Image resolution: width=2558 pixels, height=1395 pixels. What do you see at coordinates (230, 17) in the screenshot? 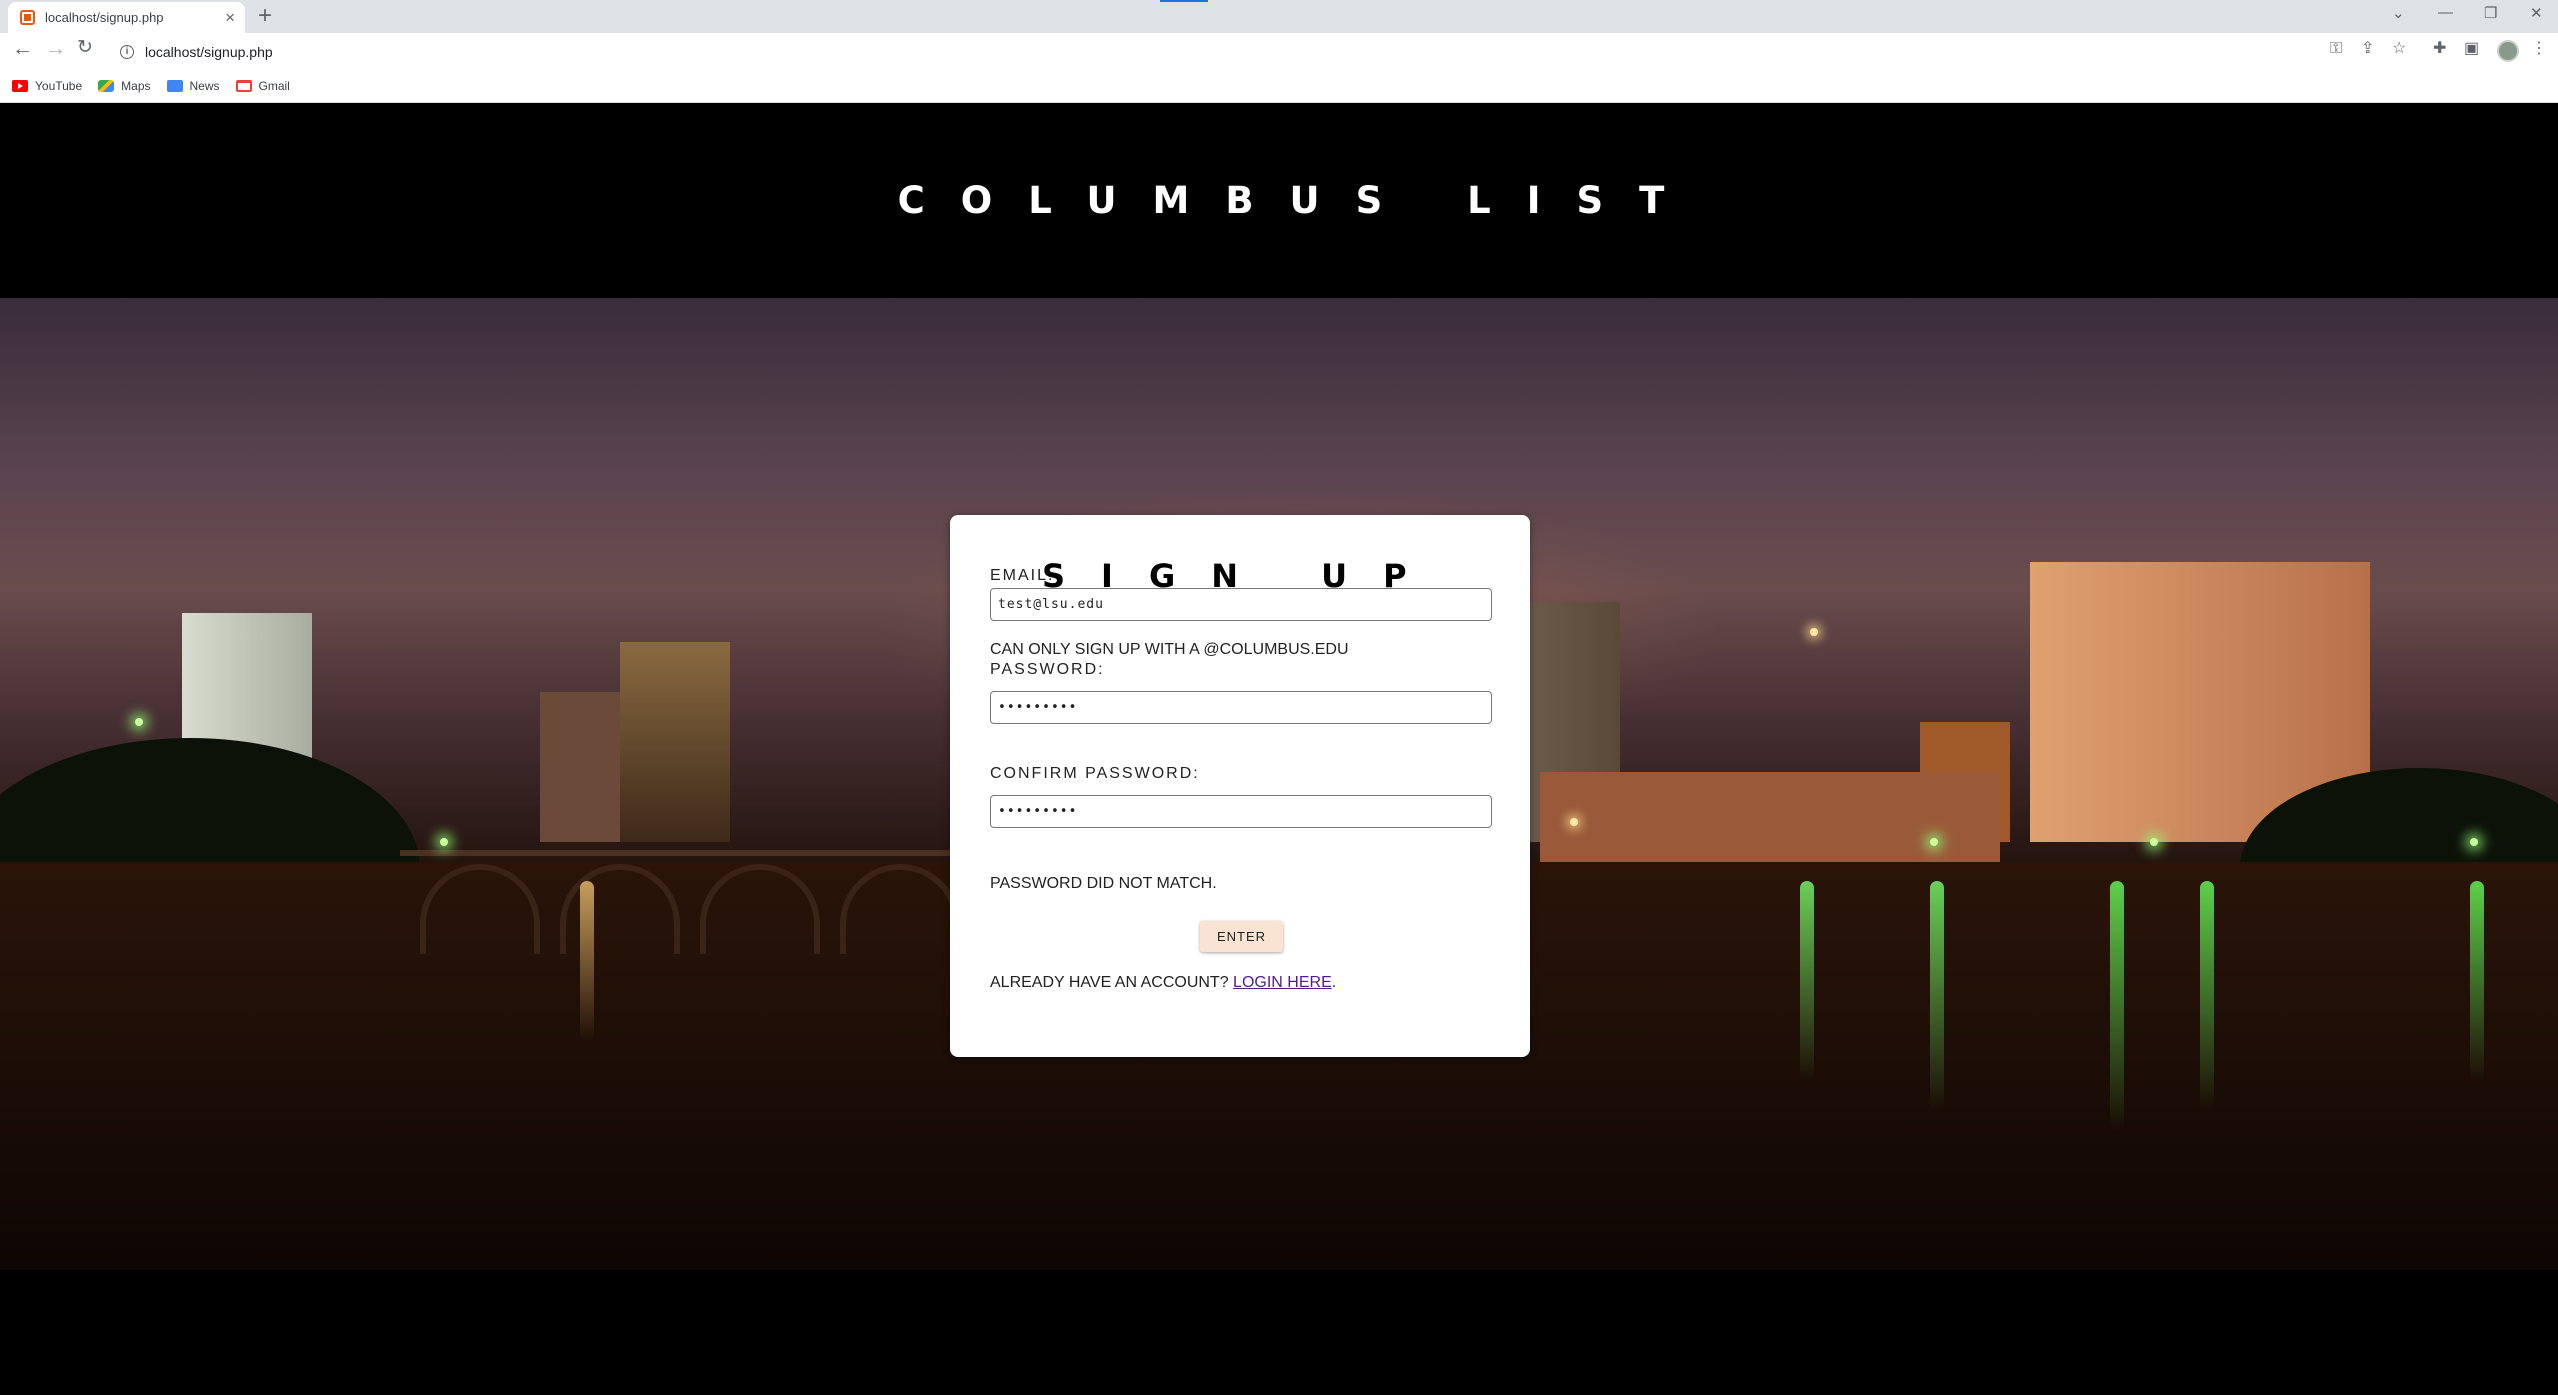
I see `tab-close-icon: ×` at bounding box center [230, 17].